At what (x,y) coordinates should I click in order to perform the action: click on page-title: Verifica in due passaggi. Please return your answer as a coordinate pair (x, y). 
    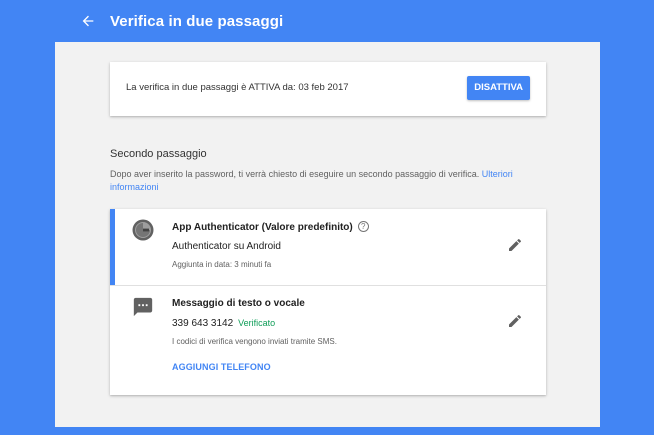
    Looking at the image, I should click on (197, 21).